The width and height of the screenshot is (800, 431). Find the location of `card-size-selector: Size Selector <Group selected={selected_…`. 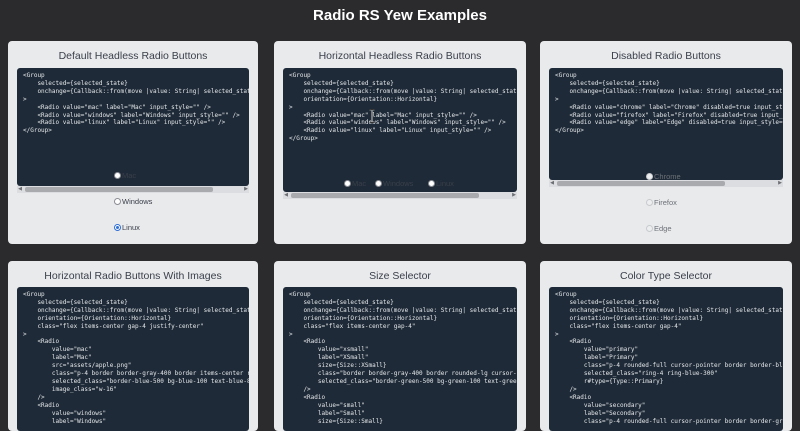

card-size-selector: Size Selector <Group selected={selected_… is located at coordinates (400, 346).